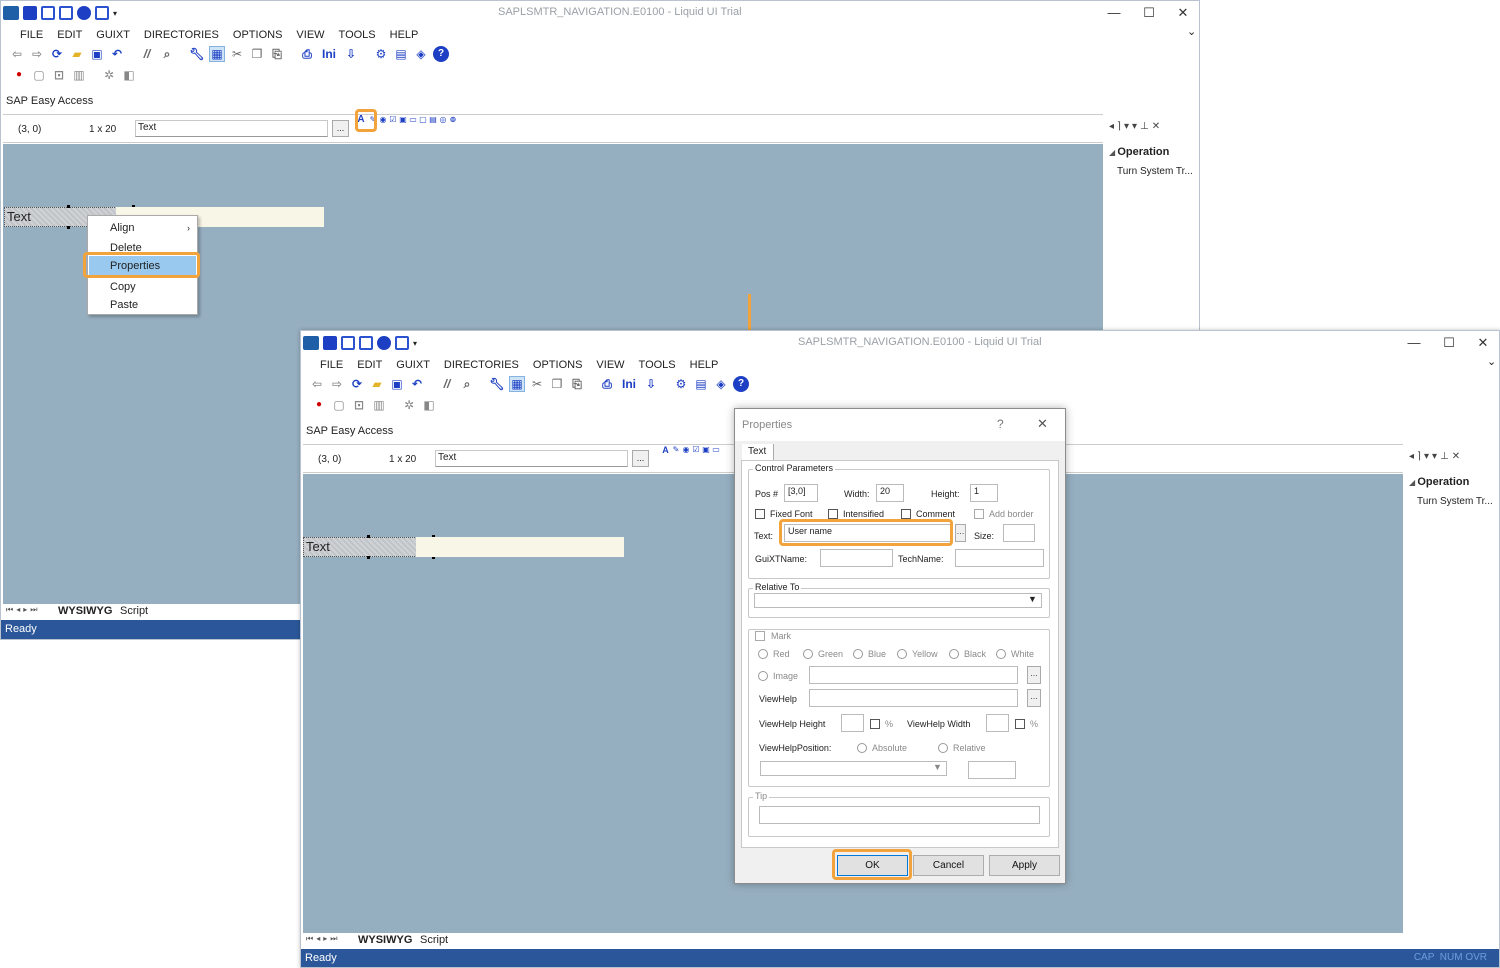  I want to click on home-icon, so click(66, 13).